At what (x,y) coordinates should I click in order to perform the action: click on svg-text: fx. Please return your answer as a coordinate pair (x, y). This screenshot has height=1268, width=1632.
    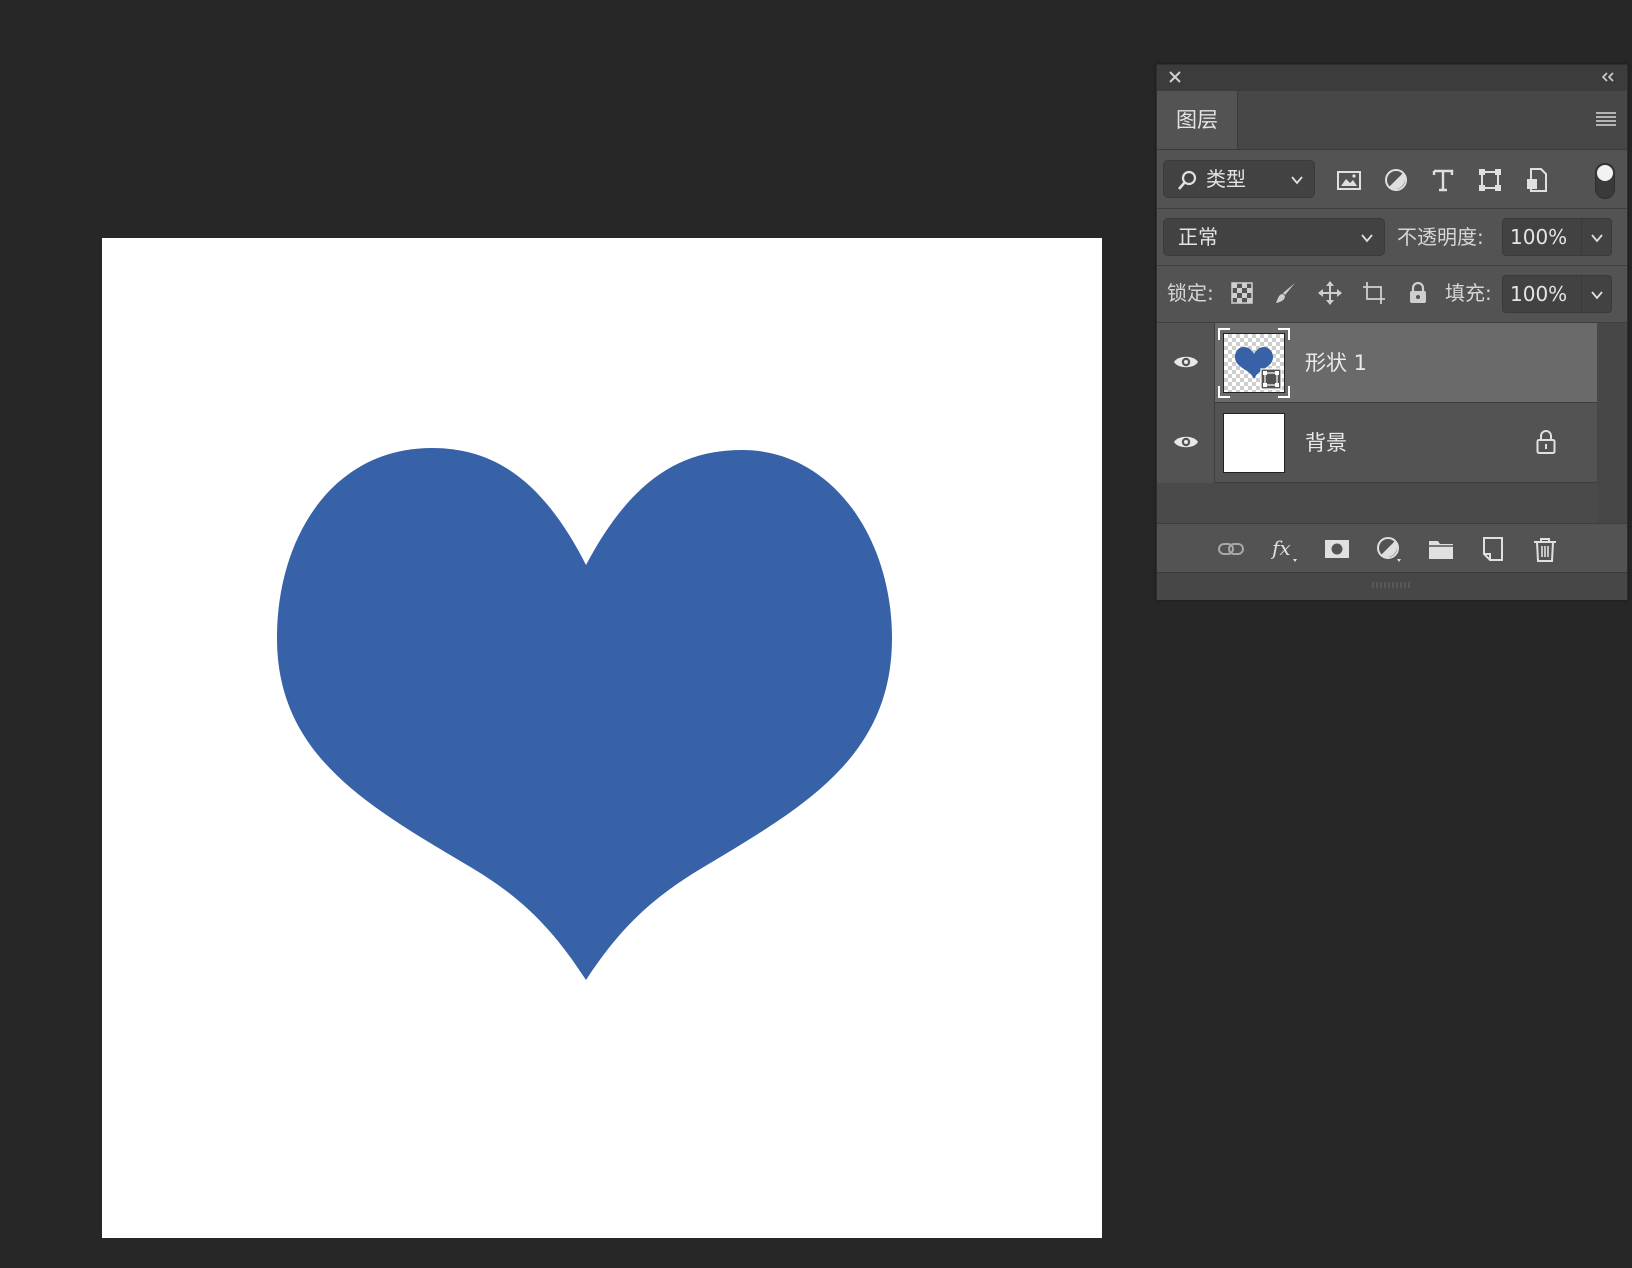
    Looking at the image, I should click on (1281, 548).